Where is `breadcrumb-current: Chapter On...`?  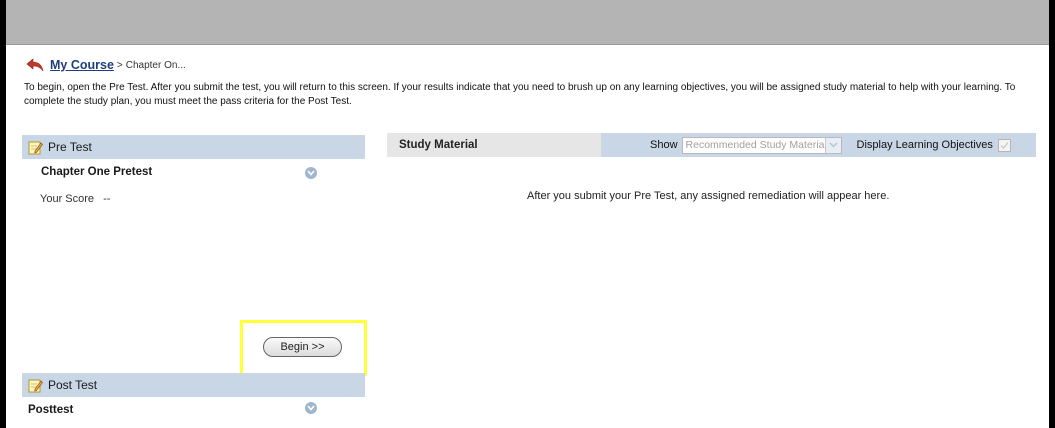
breadcrumb-current: Chapter On... is located at coordinates (155, 65).